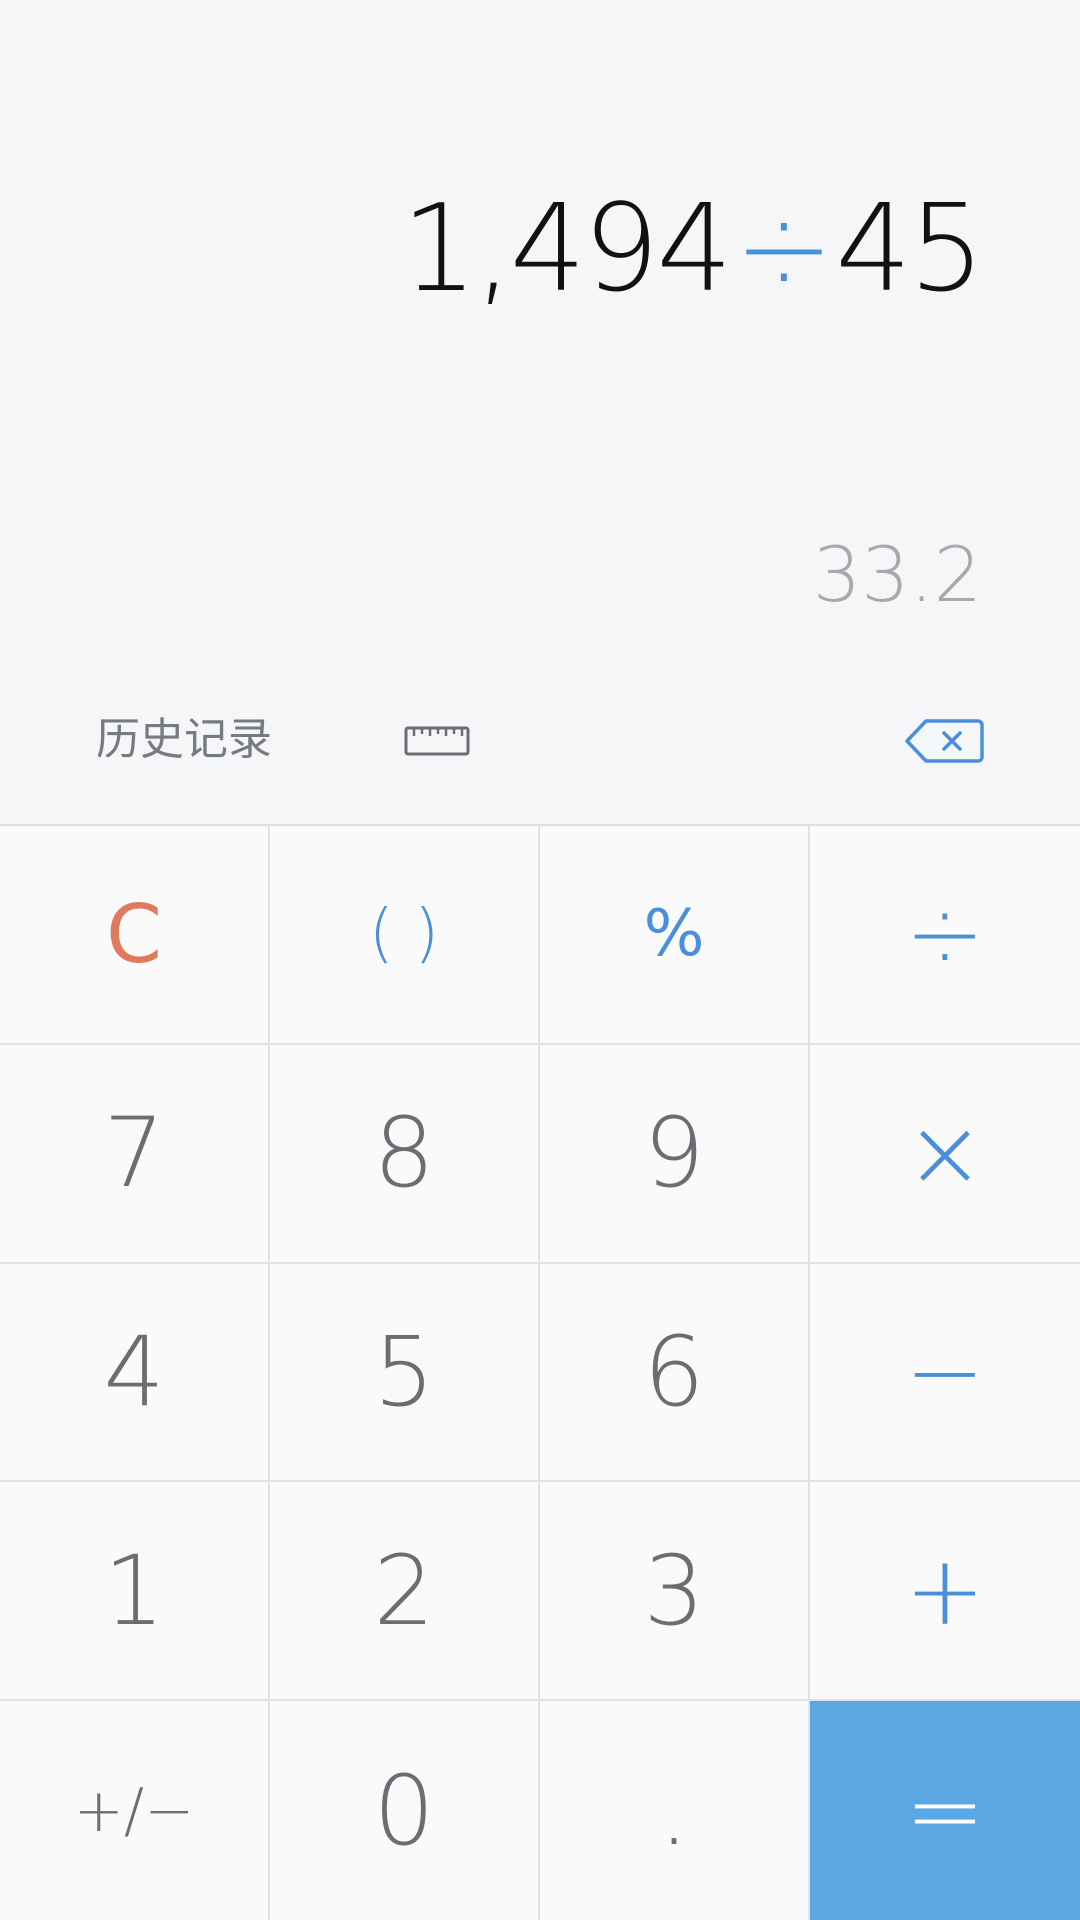  What do you see at coordinates (675, 1373) in the screenshot?
I see `digit-6-button: 6` at bounding box center [675, 1373].